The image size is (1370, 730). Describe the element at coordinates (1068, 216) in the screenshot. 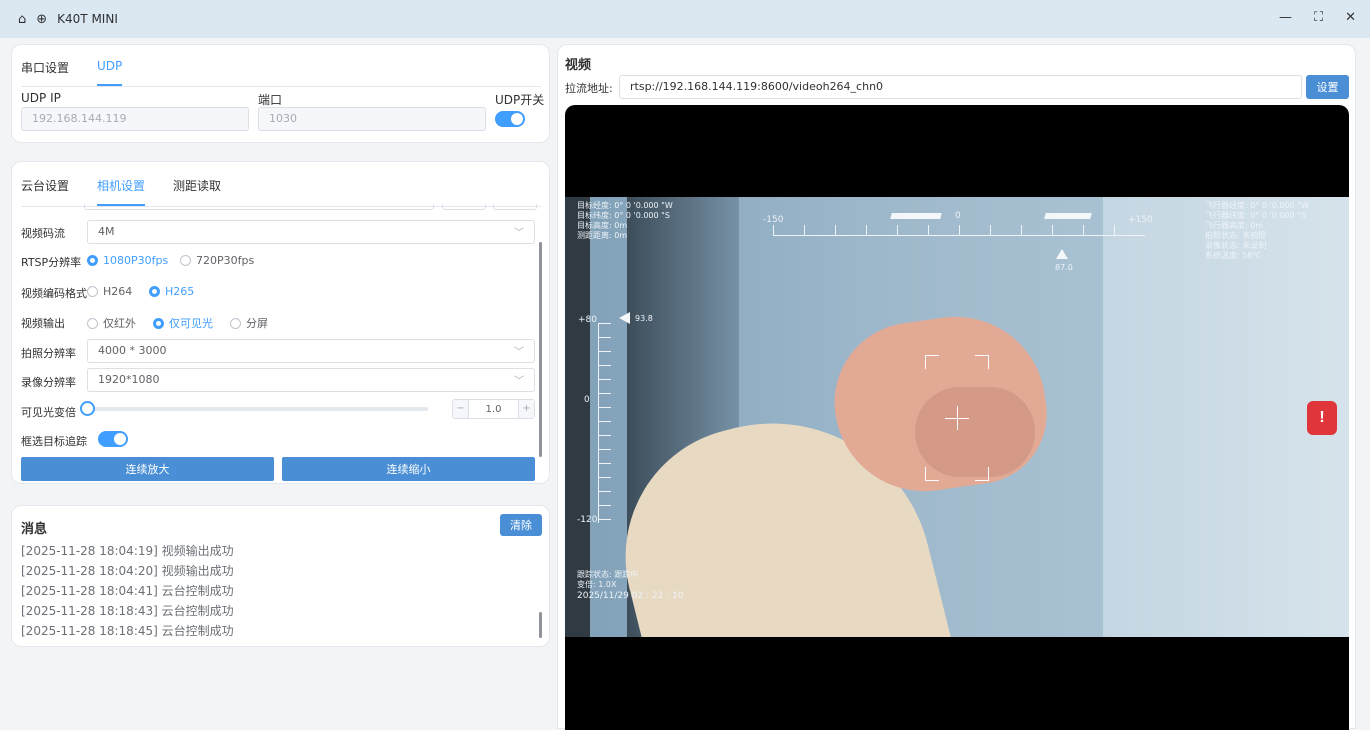

I see `heading-bar-right` at that location.